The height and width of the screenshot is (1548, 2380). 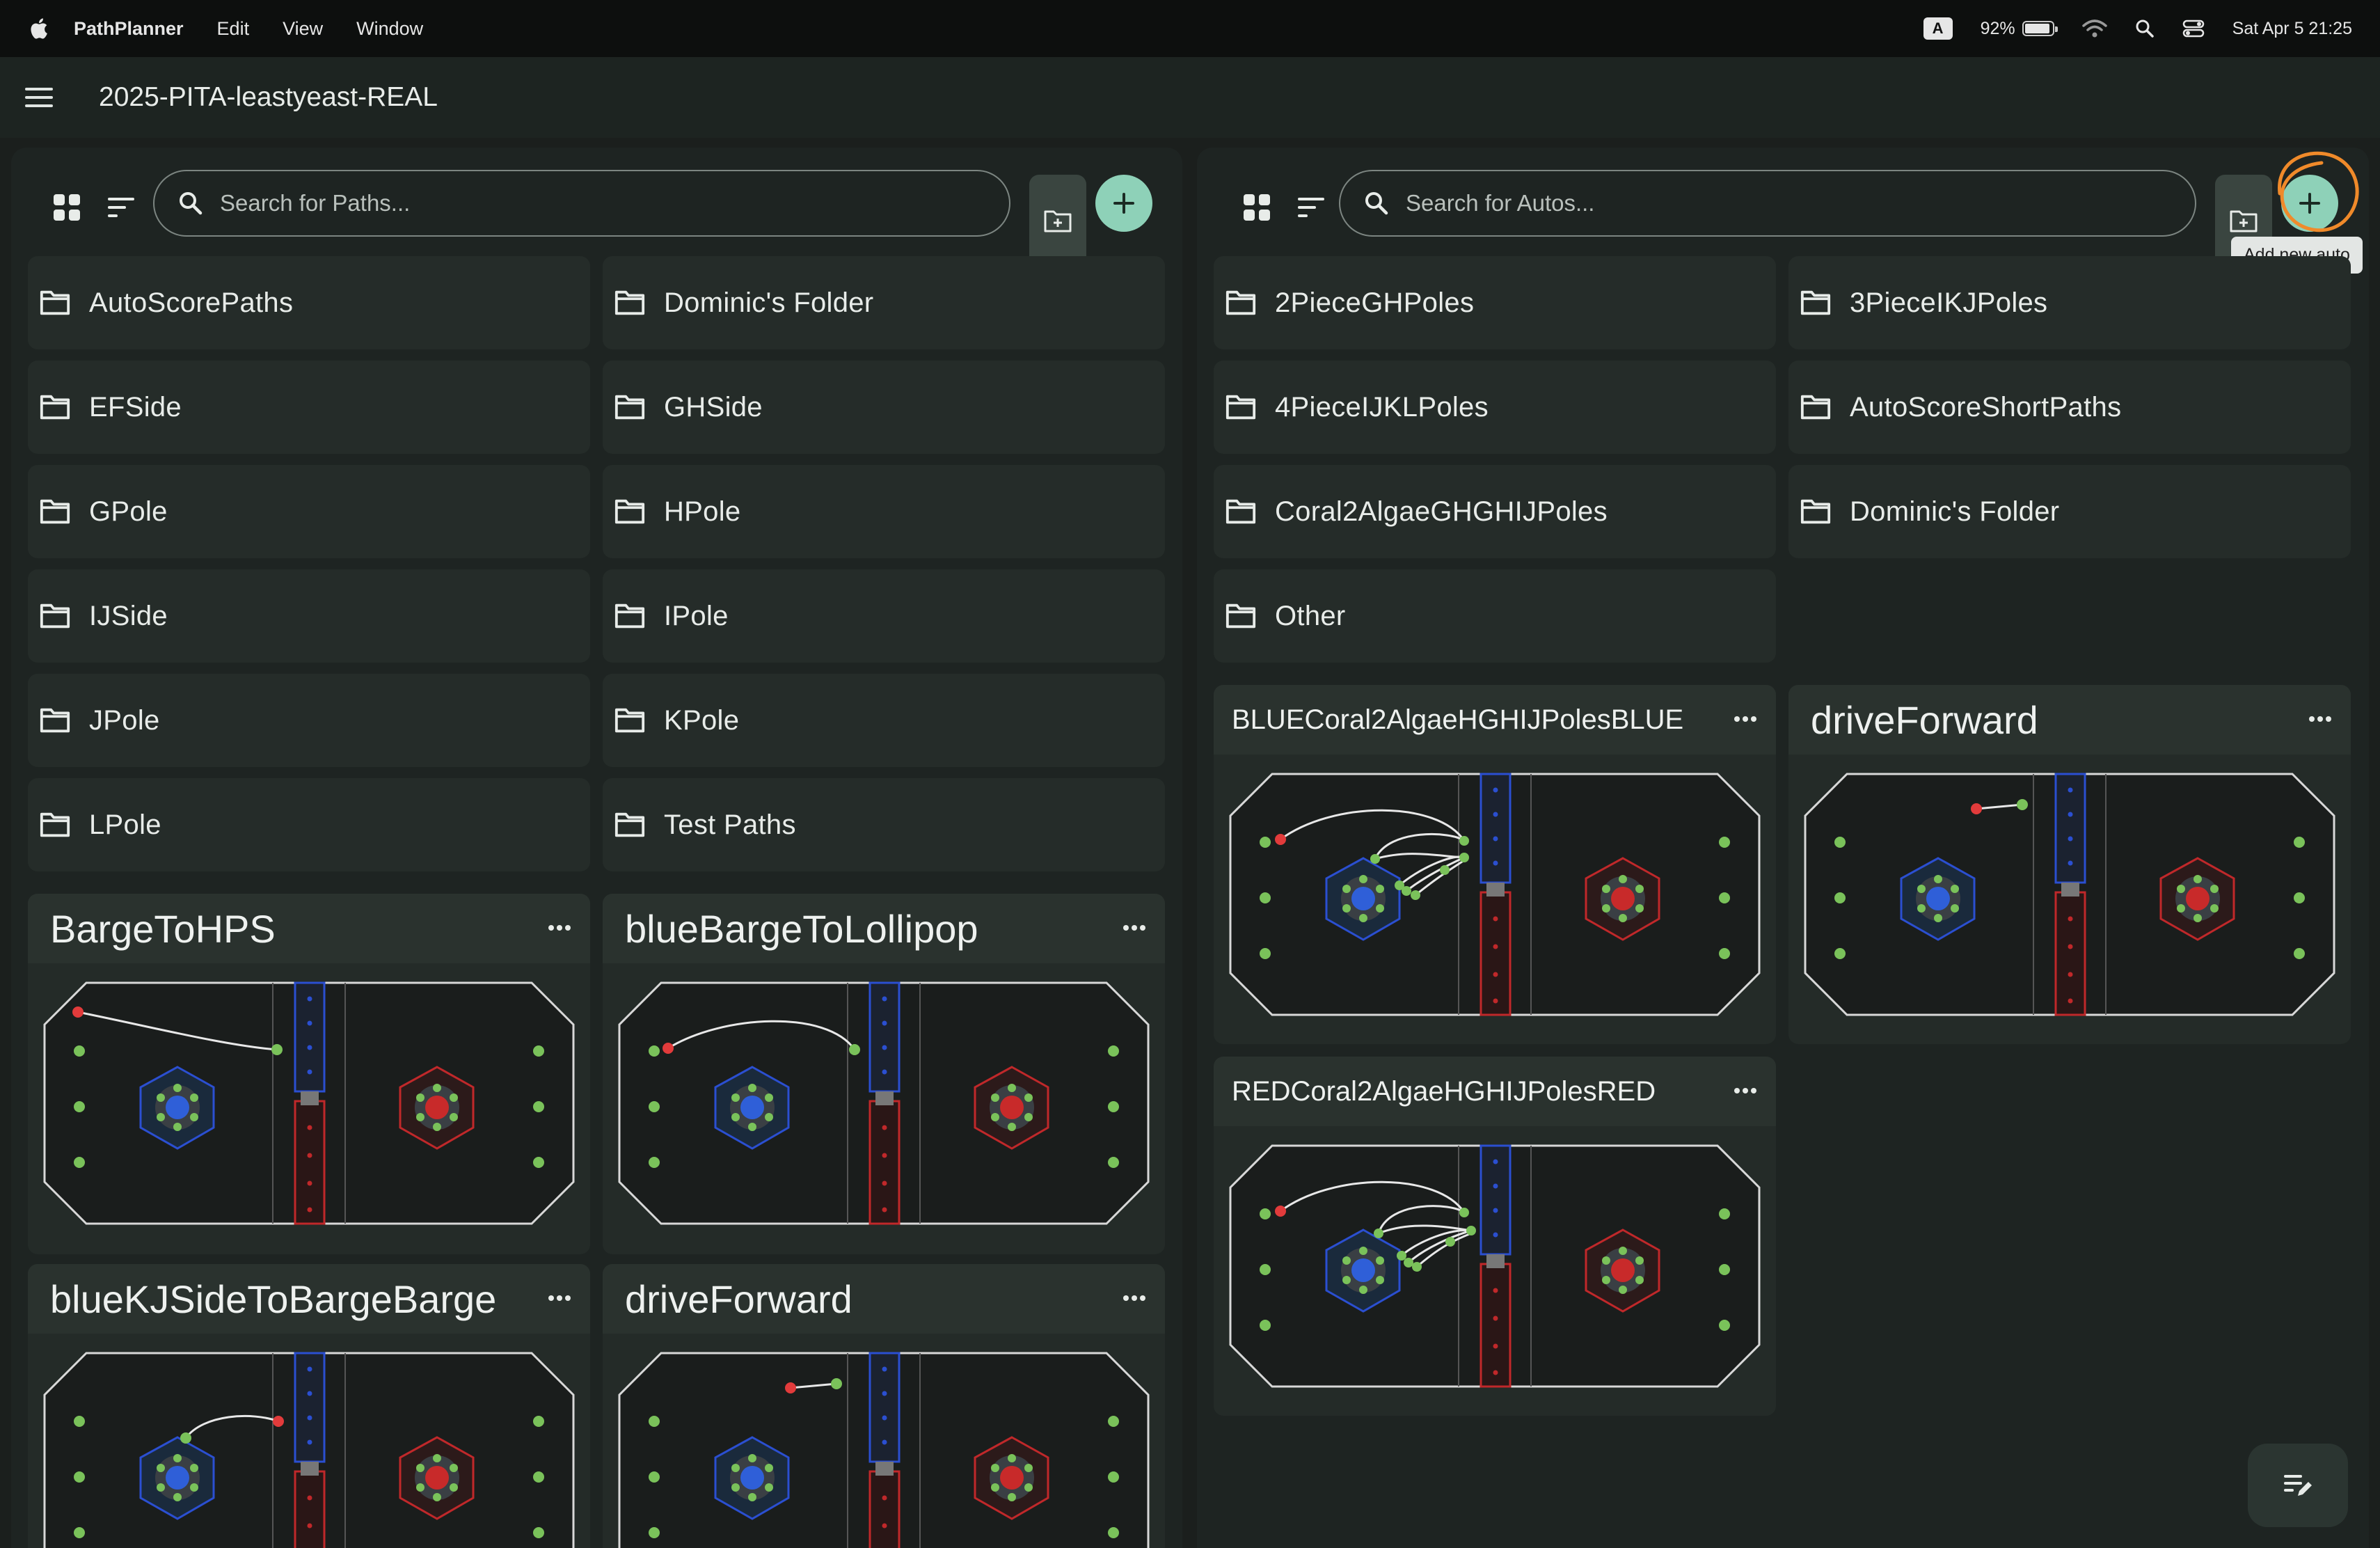 I want to click on path-folder: HPole, so click(x=884, y=511).